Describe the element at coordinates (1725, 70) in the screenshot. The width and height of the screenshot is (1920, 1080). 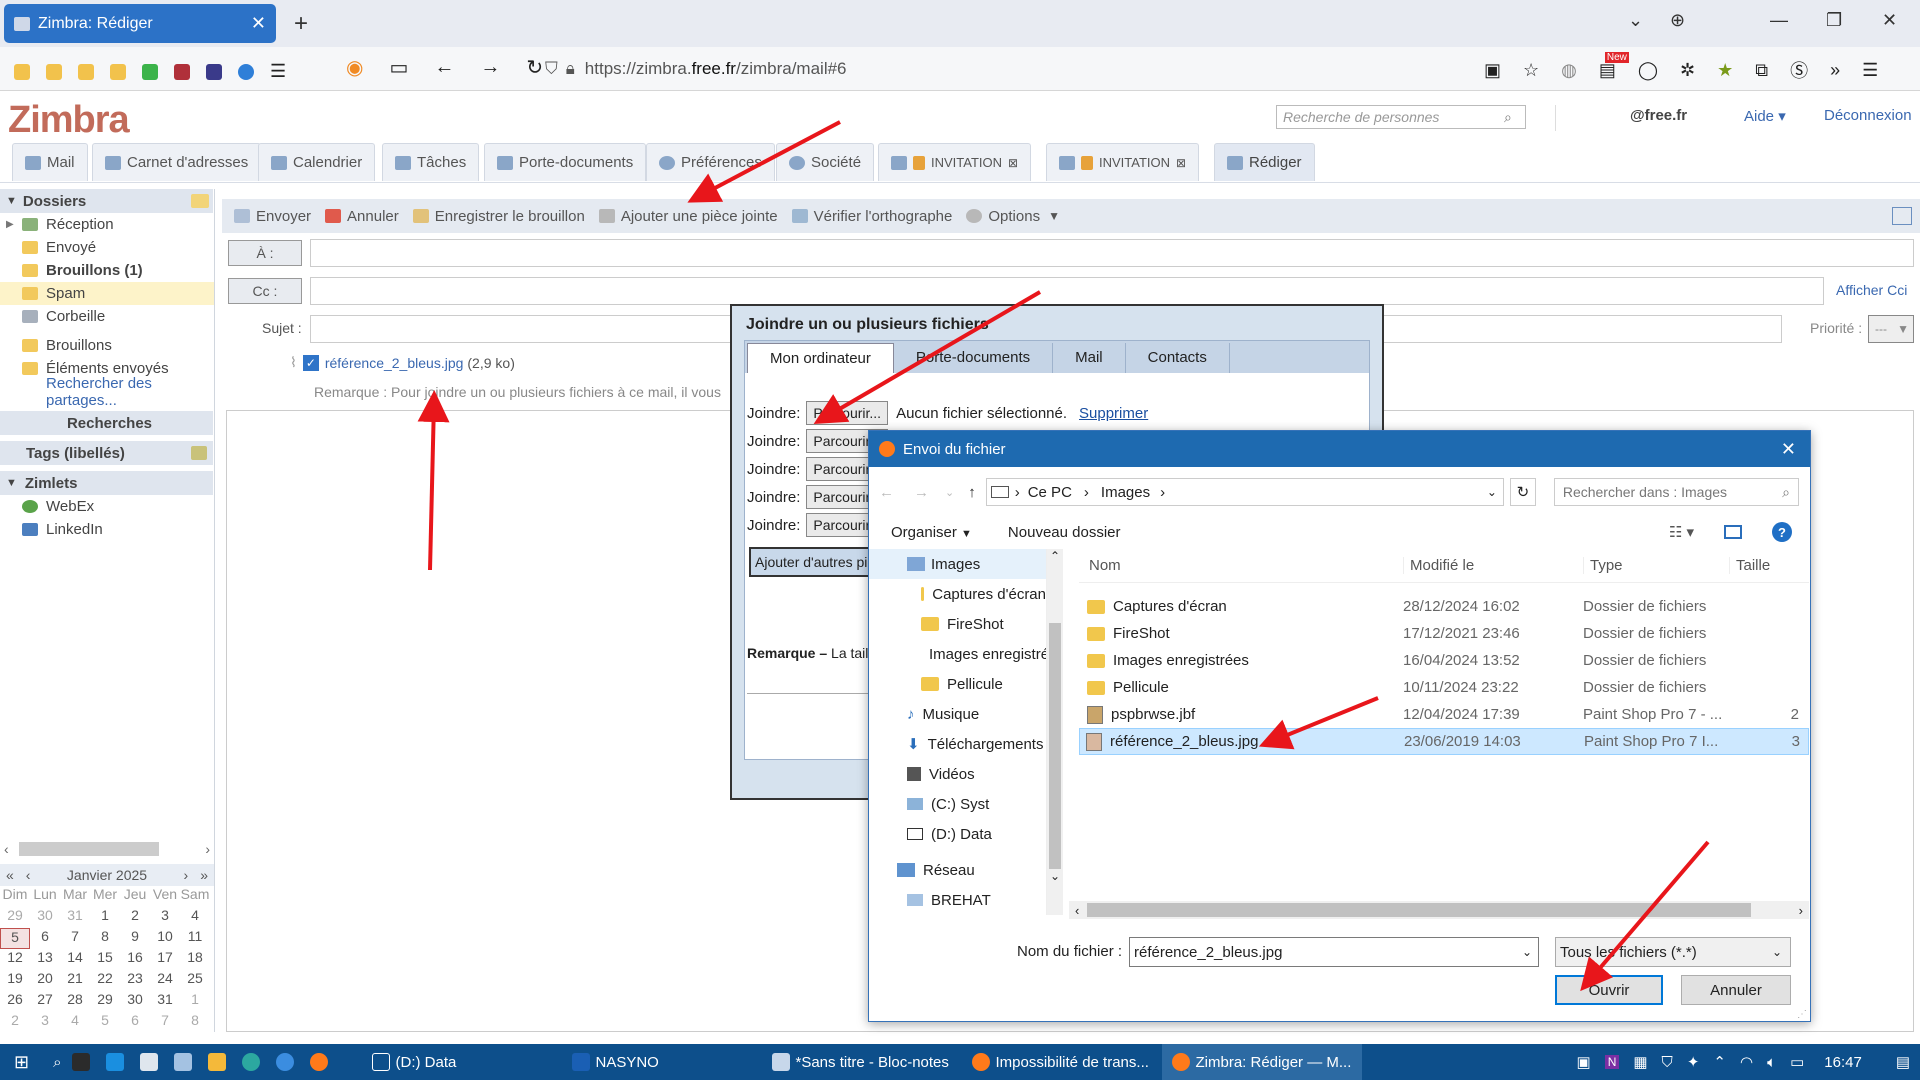
I see `extension-star-icon: ★` at that location.